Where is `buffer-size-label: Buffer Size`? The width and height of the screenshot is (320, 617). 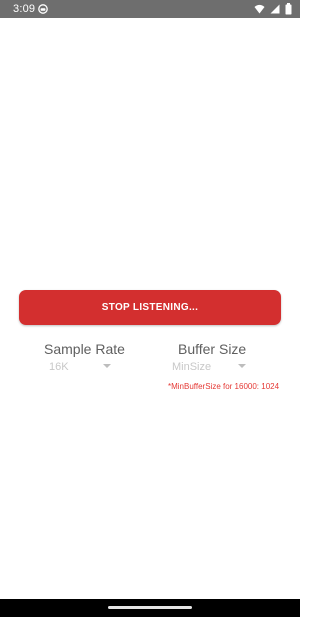 buffer-size-label: Buffer Size is located at coordinates (212, 349).